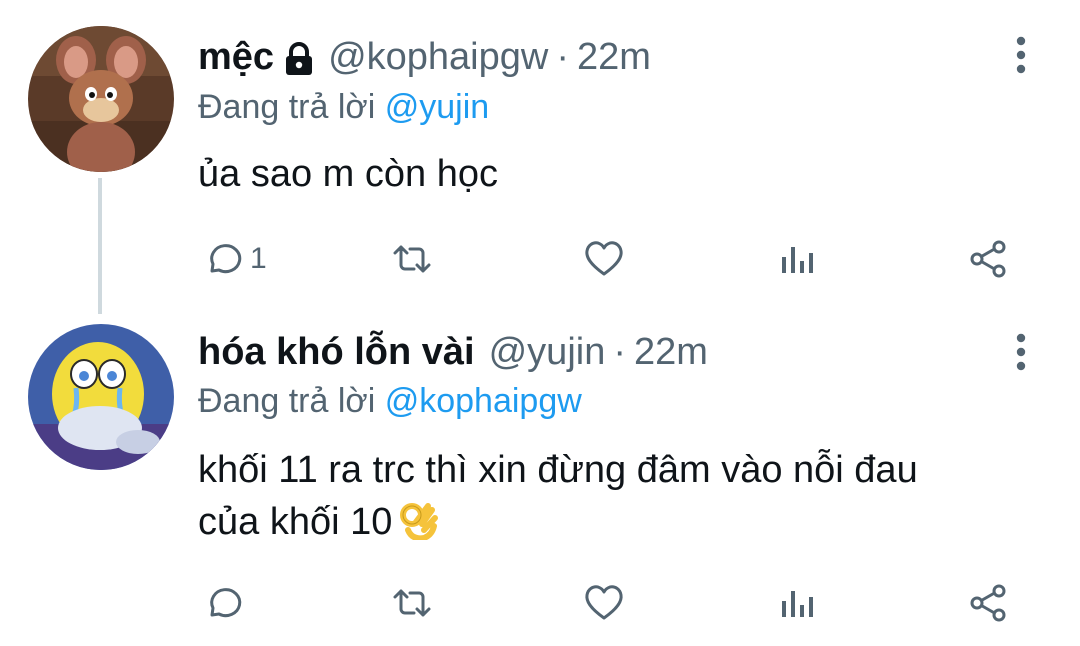 The height and width of the screenshot is (646, 1080). Describe the element at coordinates (540, 259) in the screenshot. I see `action-bar: 1` at that location.